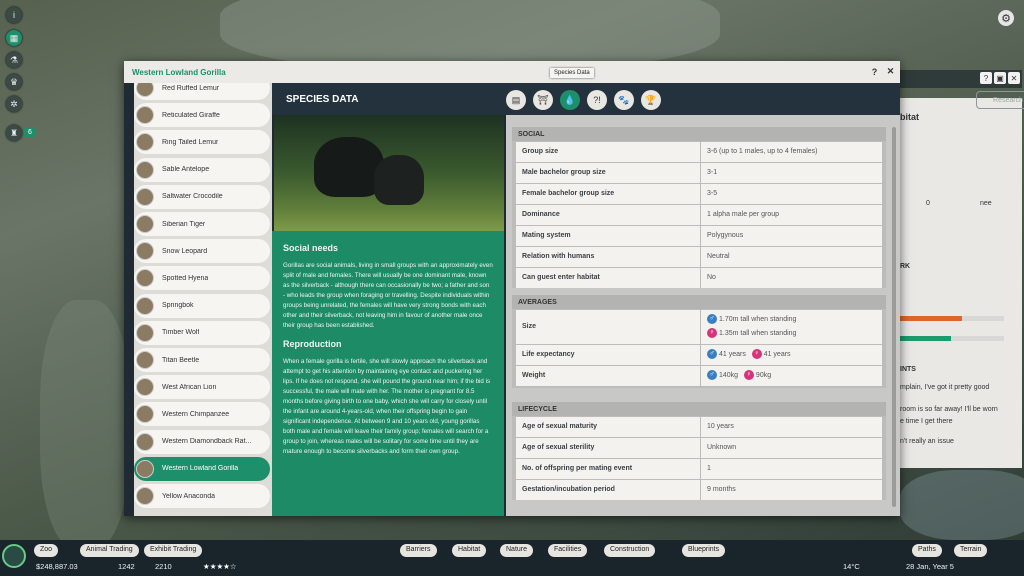 The height and width of the screenshot is (576, 1024). What do you see at coordinates (729, 375) in the screenshot?
I see `weight-male: 140kg` at bounding box center [729, 375].